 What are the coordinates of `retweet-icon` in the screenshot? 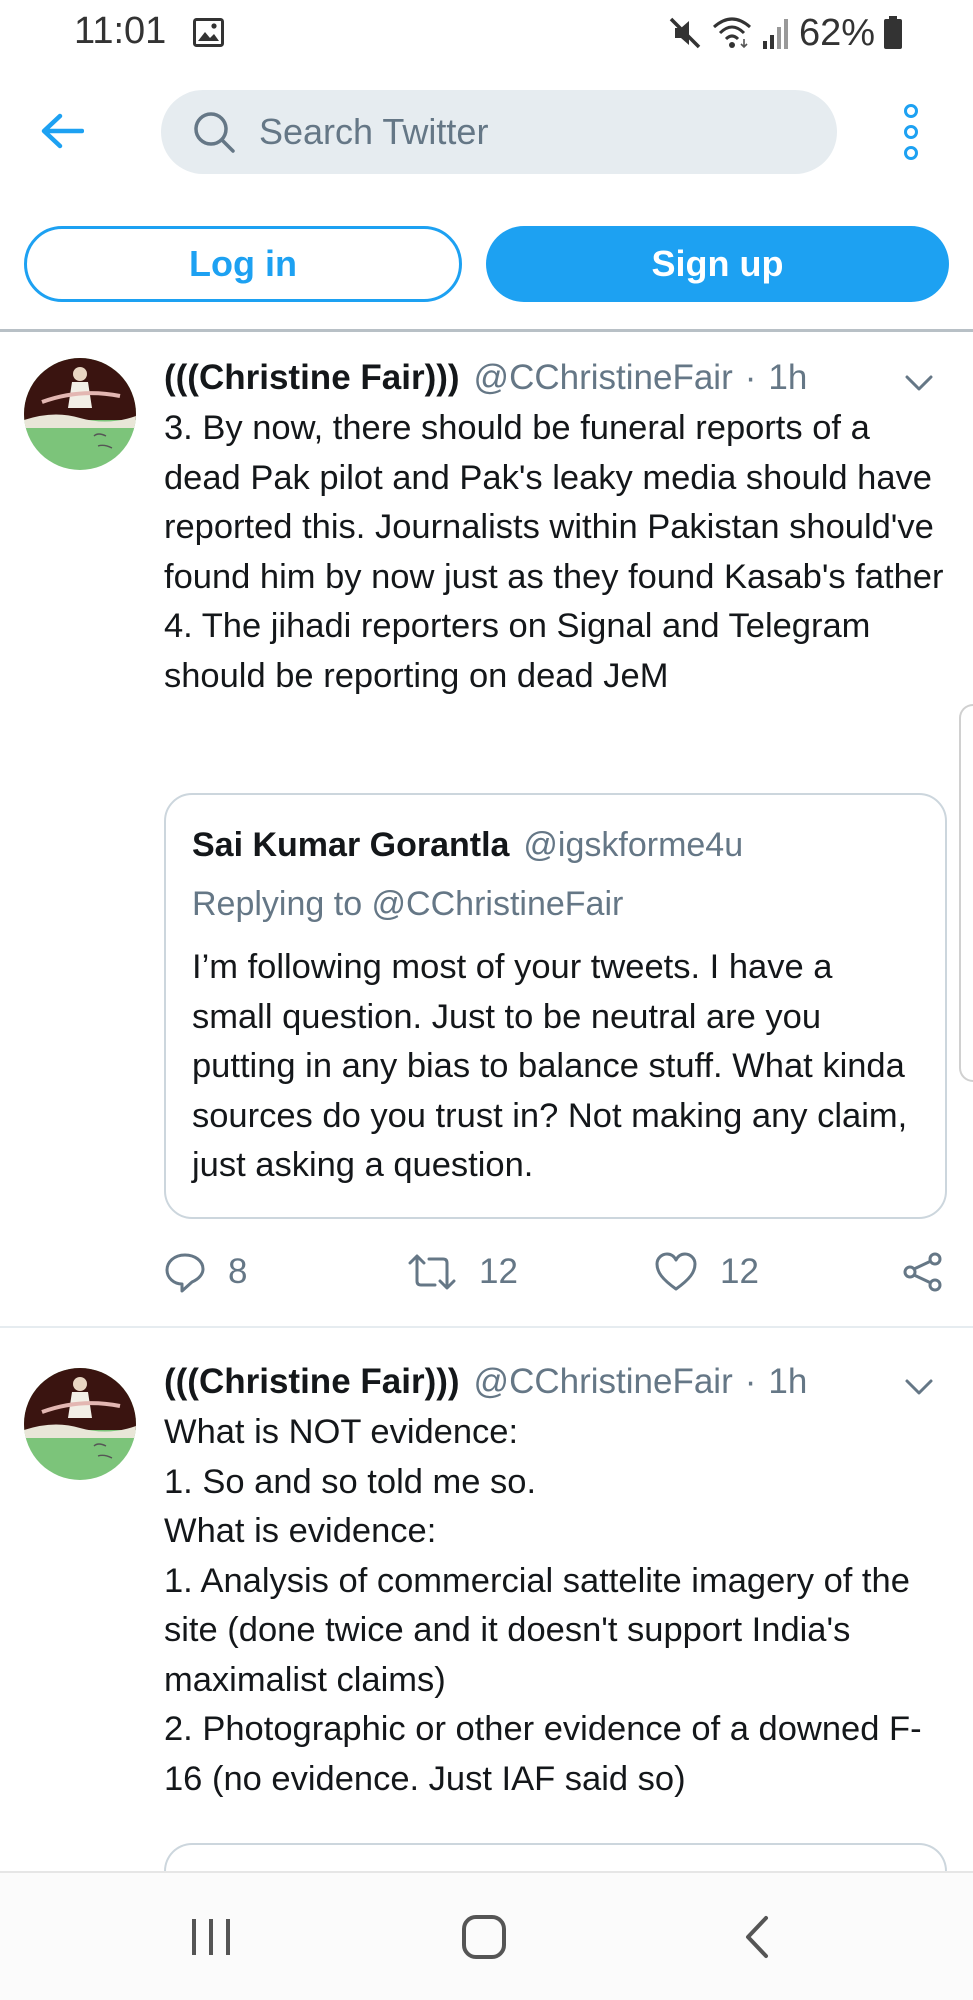 It's located at (432, 1272).